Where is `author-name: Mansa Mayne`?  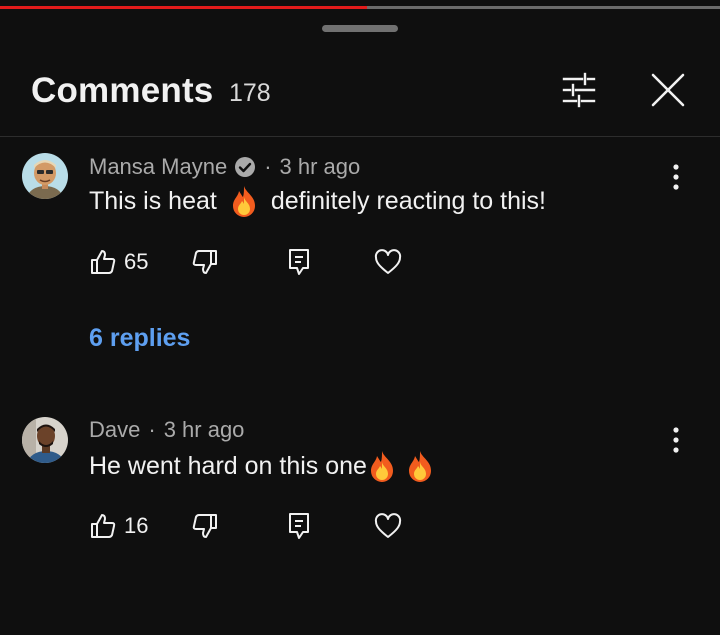
author-name: Mansa Mayne is located at coordinates (158, 167).